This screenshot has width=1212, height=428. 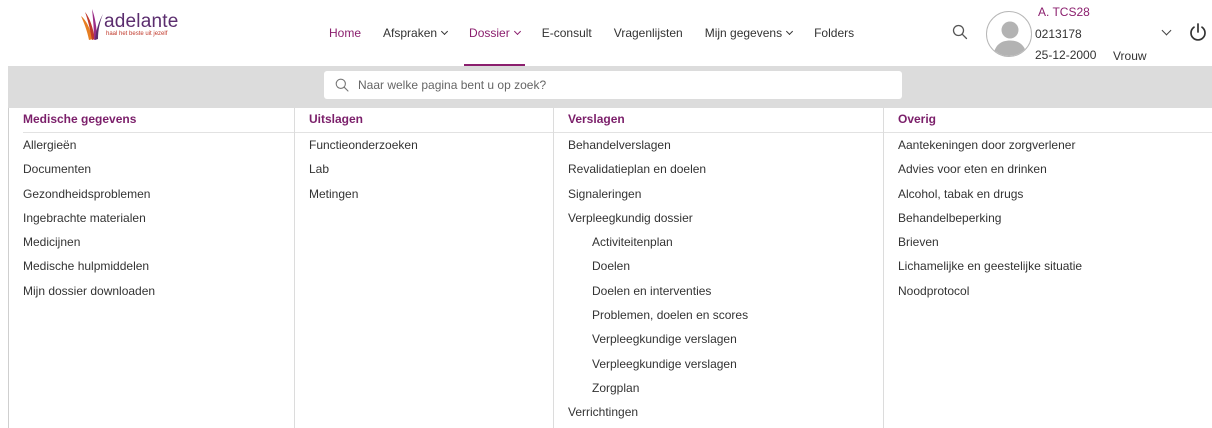 I want to click on menu-link-revalidatieplan-en-doelen: Revalidatieplan en doelen, so click(x=658, y=174).